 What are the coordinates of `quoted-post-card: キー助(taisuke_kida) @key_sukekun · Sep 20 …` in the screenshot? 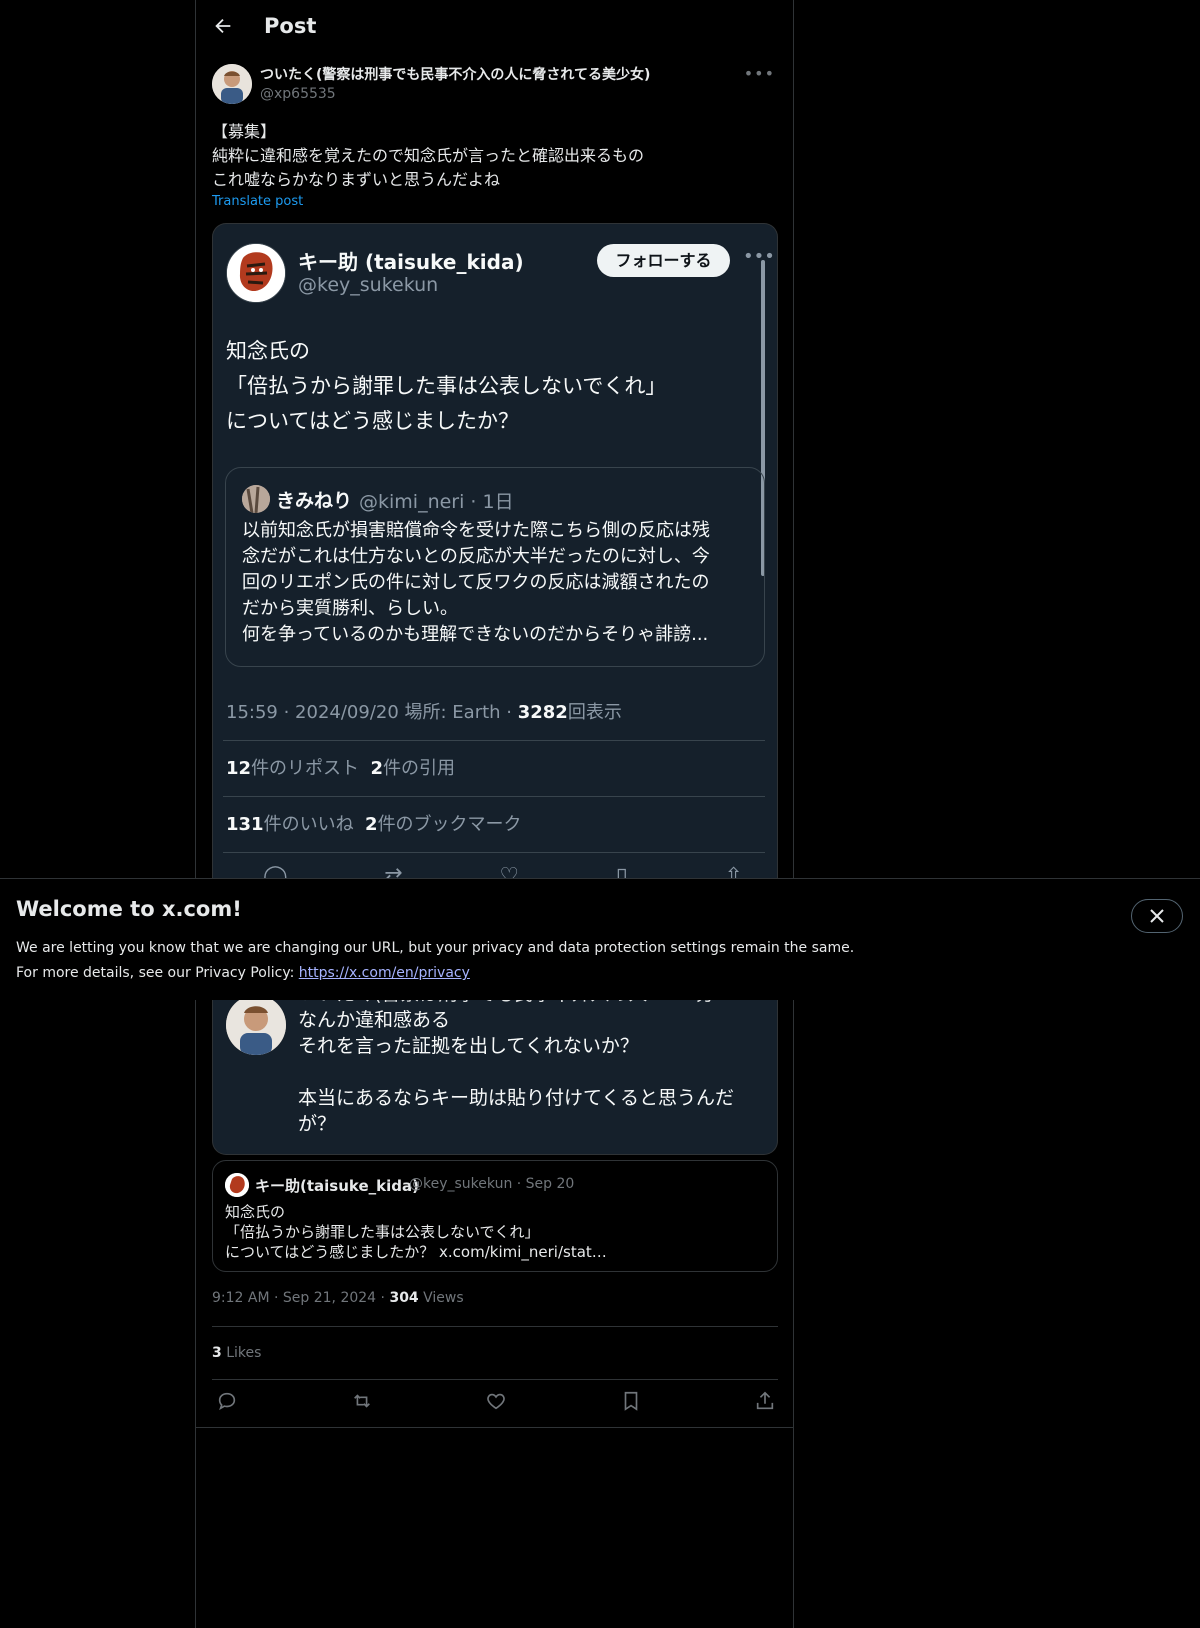 It's located at (495, 1216).